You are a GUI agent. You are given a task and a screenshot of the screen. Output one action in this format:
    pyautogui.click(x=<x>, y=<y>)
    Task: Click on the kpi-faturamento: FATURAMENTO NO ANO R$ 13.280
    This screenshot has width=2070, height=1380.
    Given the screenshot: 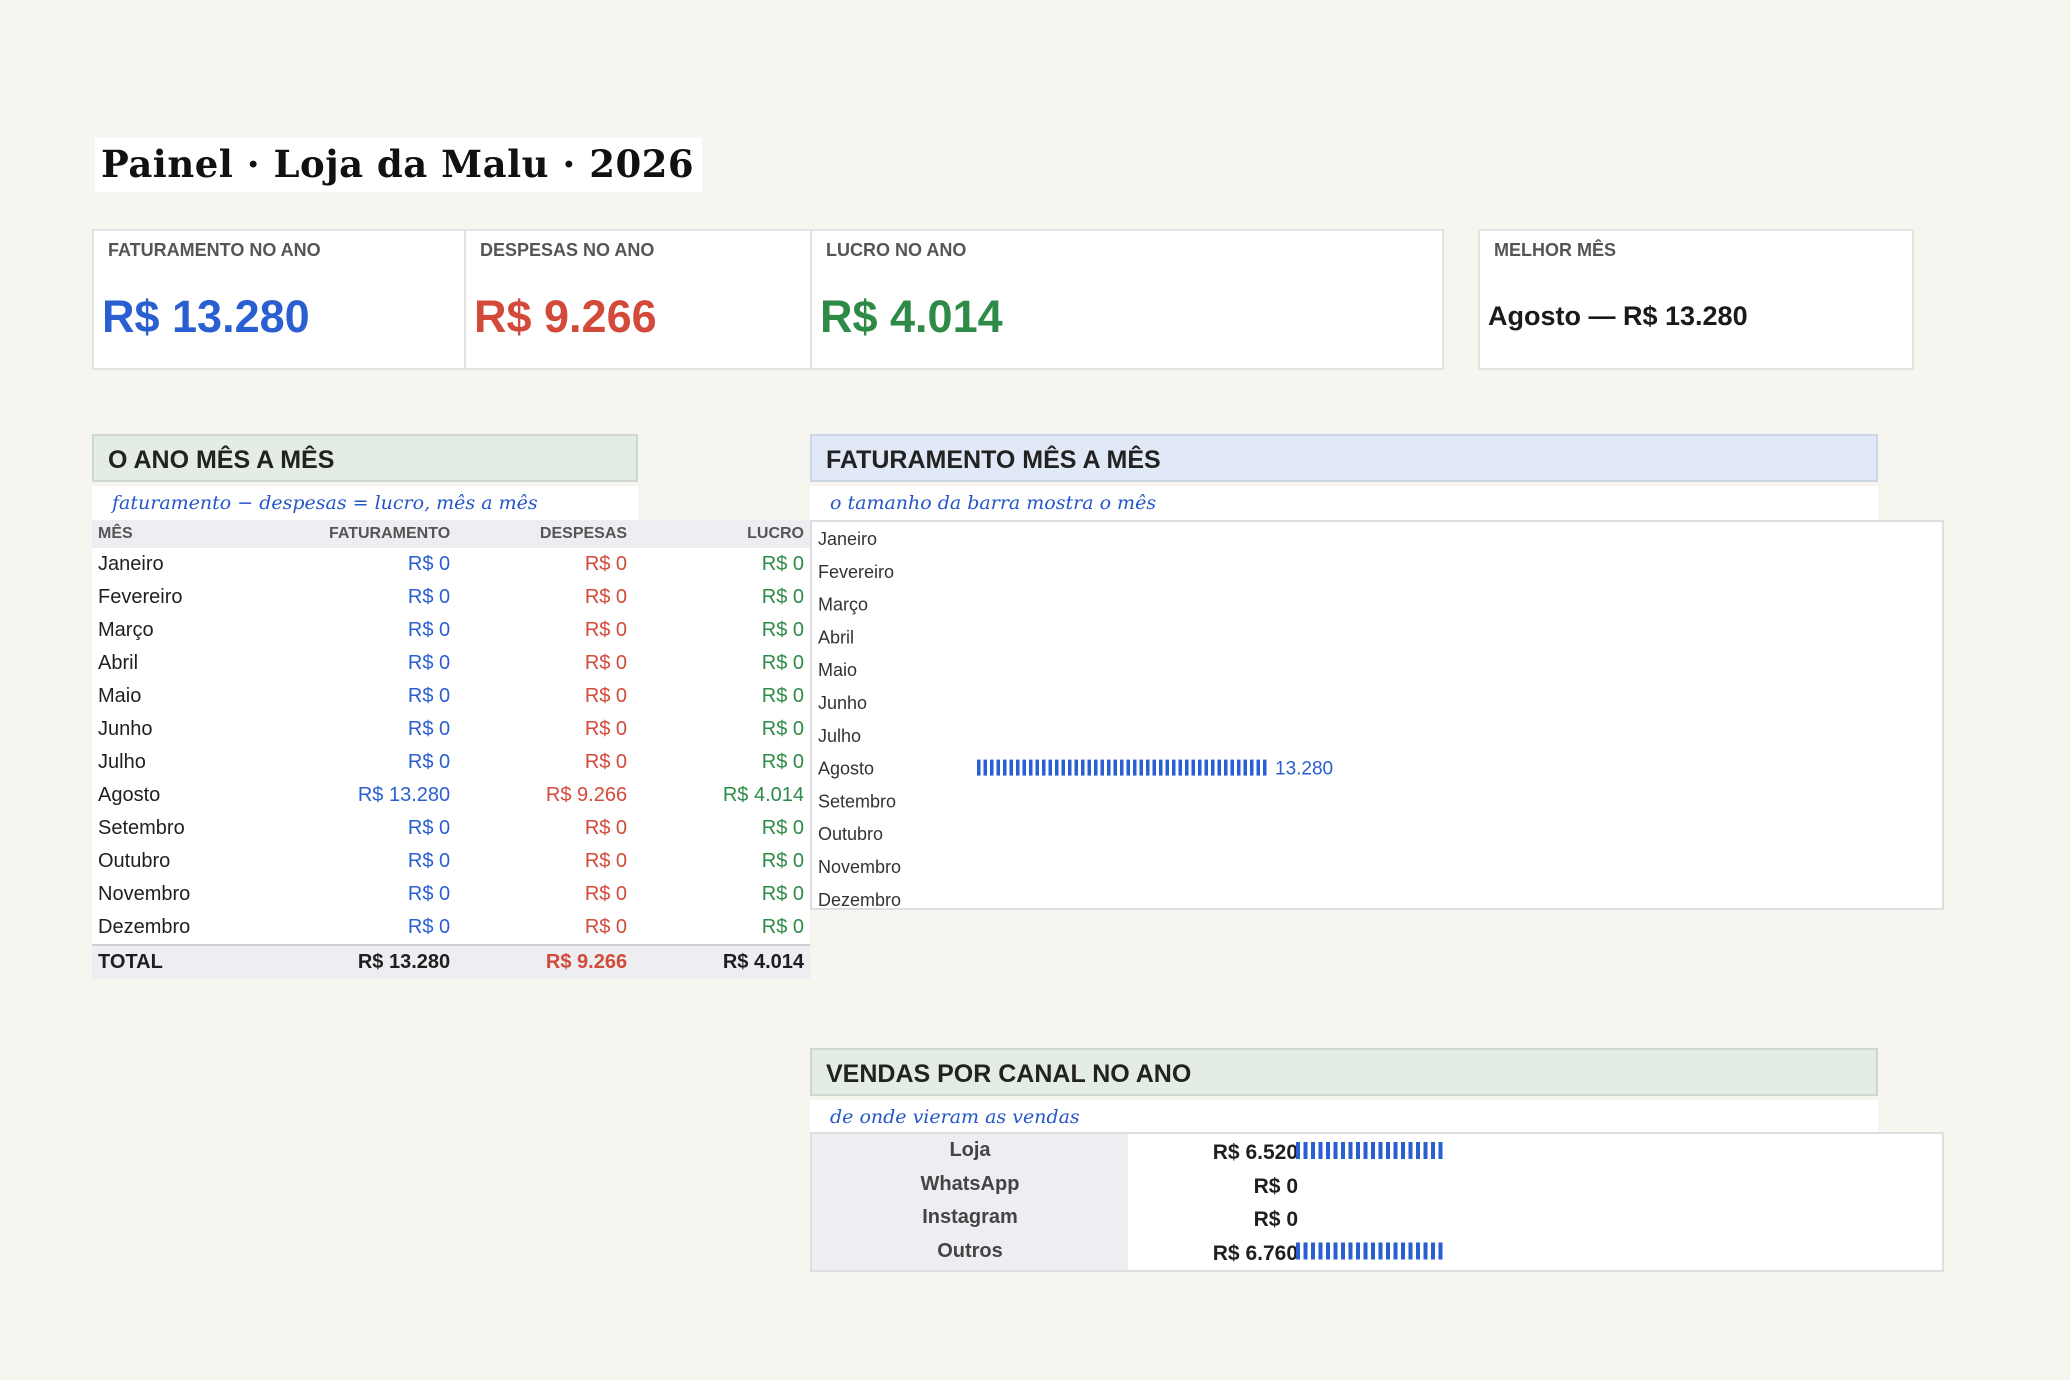 What is the action you would take?
    pyautogui.click(x=280, y=299)
    